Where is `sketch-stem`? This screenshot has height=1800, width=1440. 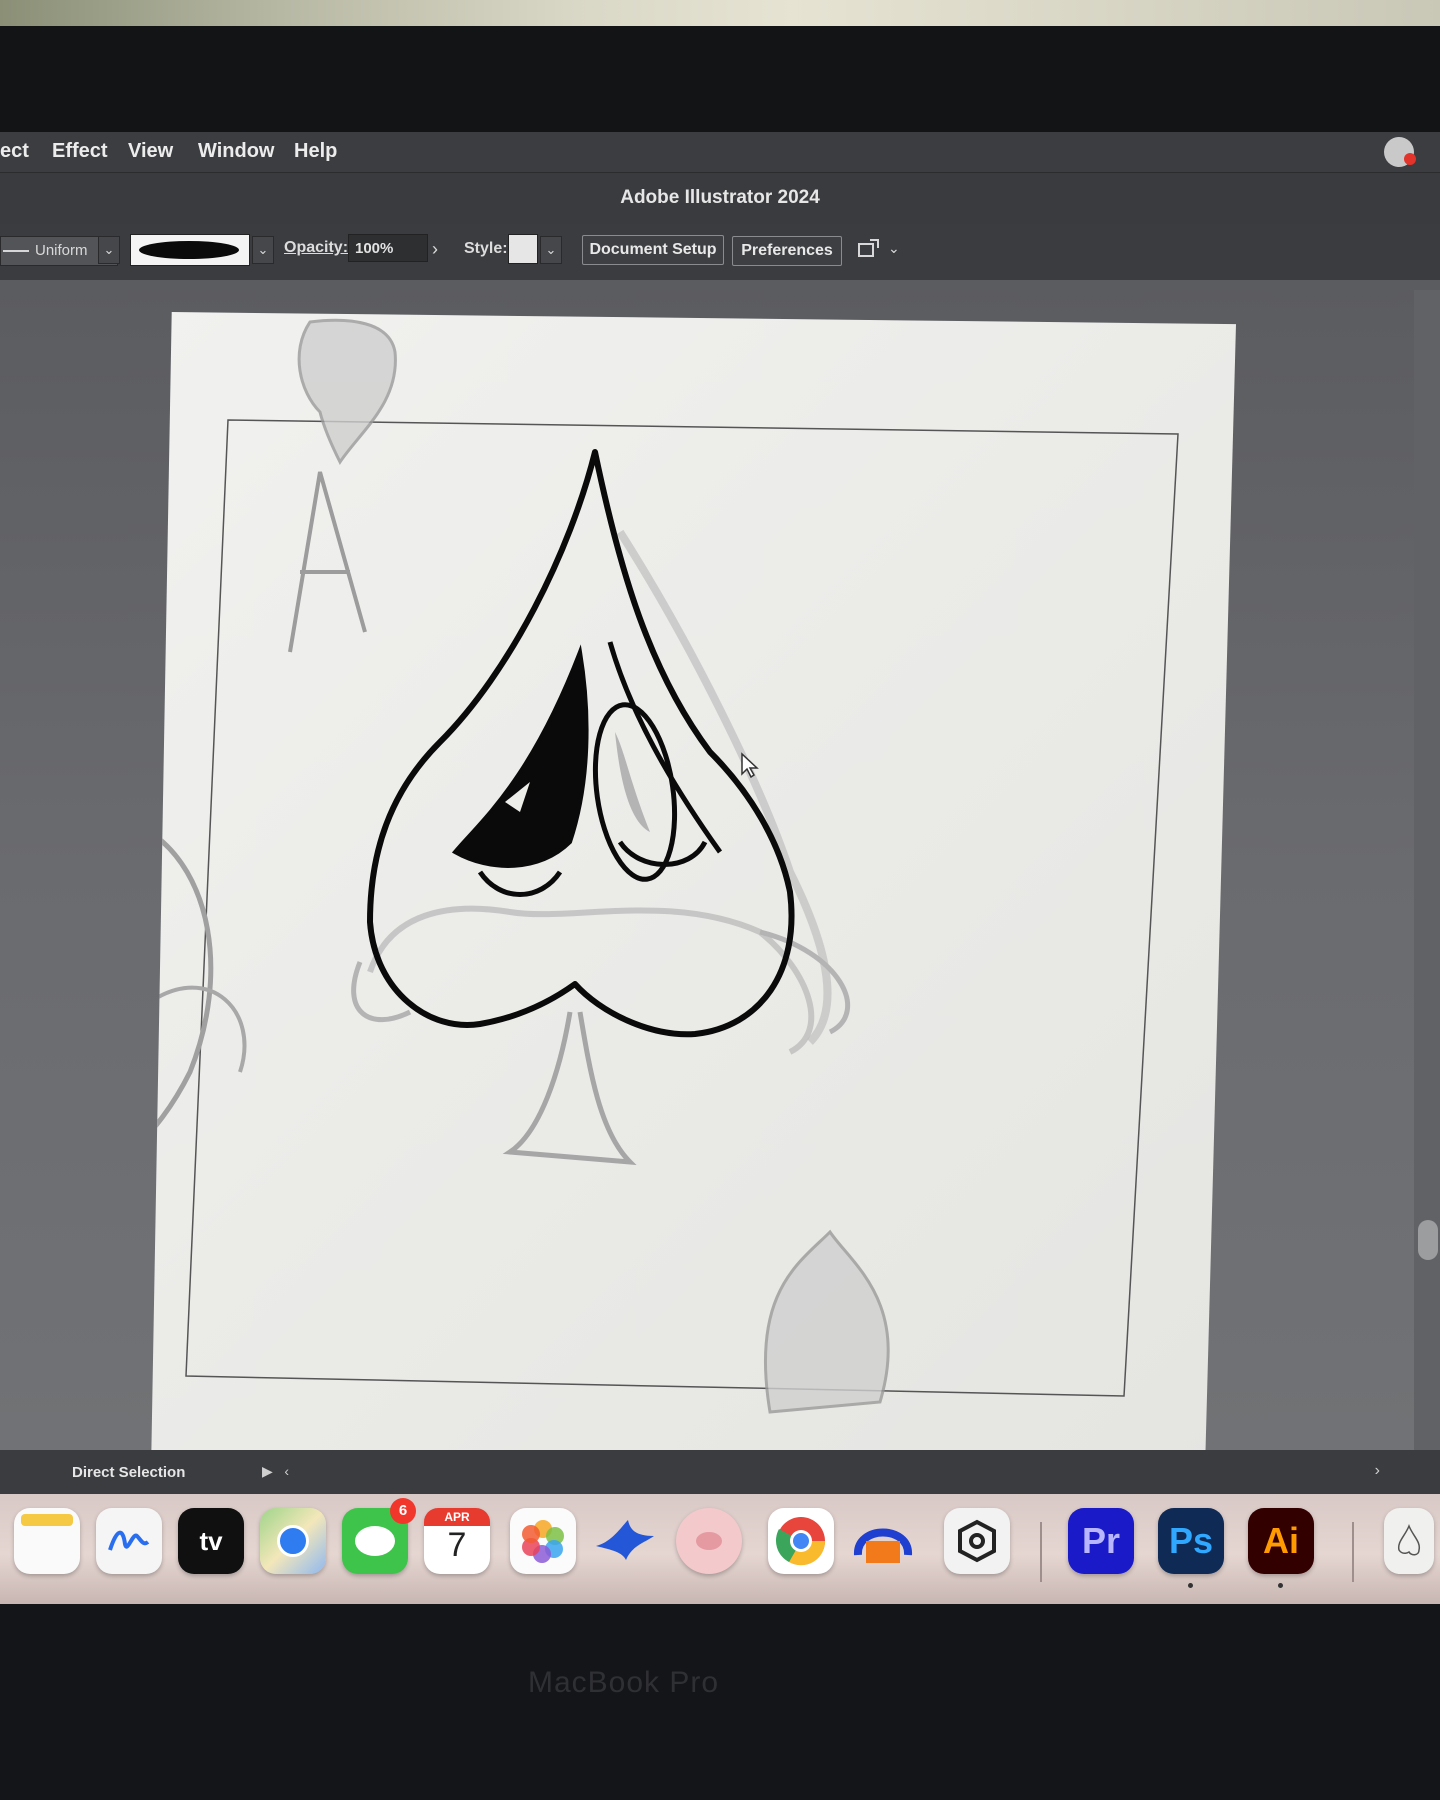
sketch-stem is located at coordinates (569, 1088).